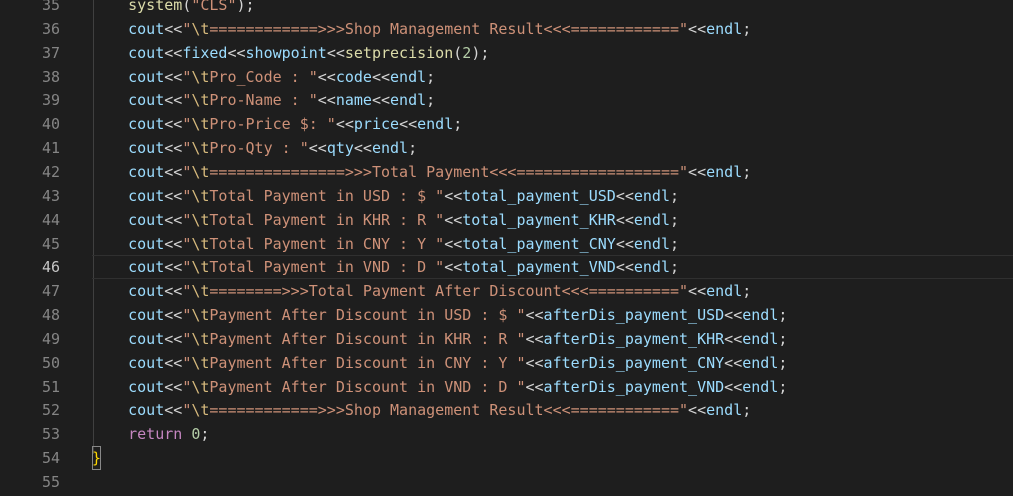 The width and height of the screenshot is (1013, 496). What do you see at coordinates (634, 338) in the screenshot?
I see `code-token: afterDis_payment_KHR` at bounding box center [634, 338].